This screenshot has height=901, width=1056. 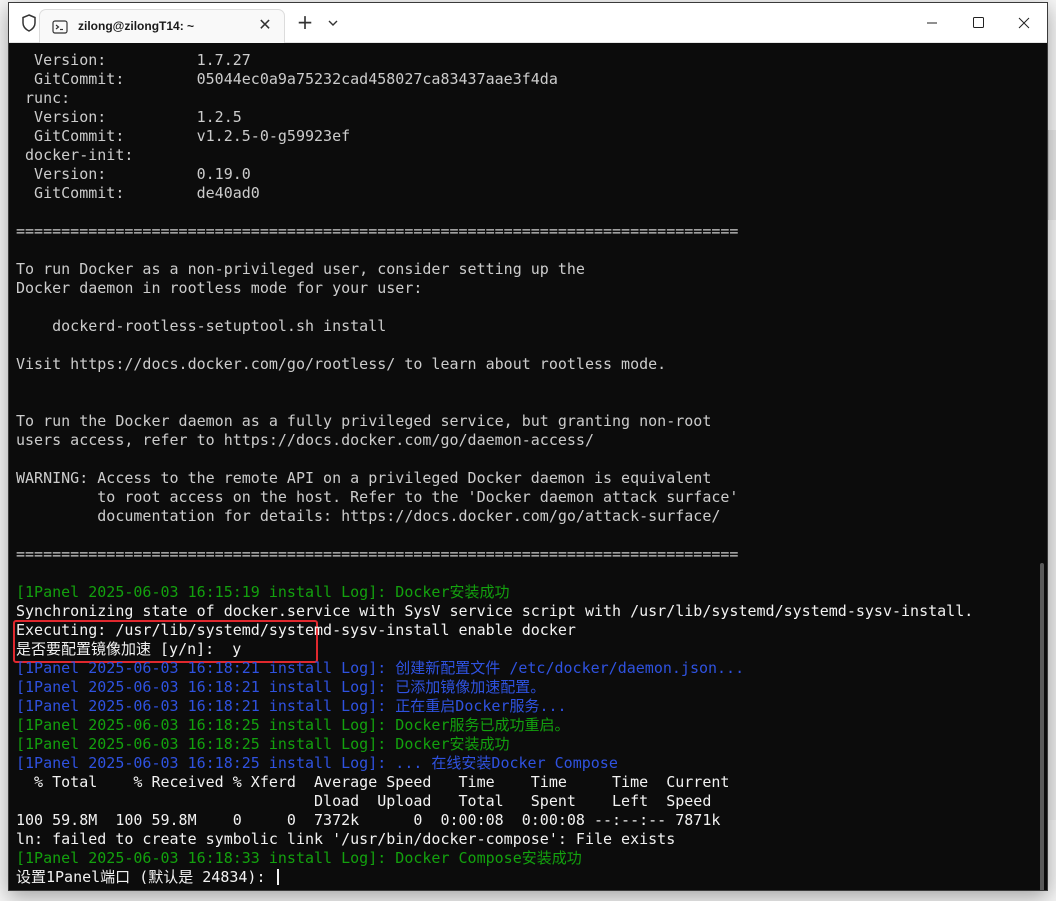 What do you see at coordinates (147, 877) in the screenshot?
I see `terminal-line: 设置1Panel端口 (默认是 24834):` at bounding box center [147, 877].